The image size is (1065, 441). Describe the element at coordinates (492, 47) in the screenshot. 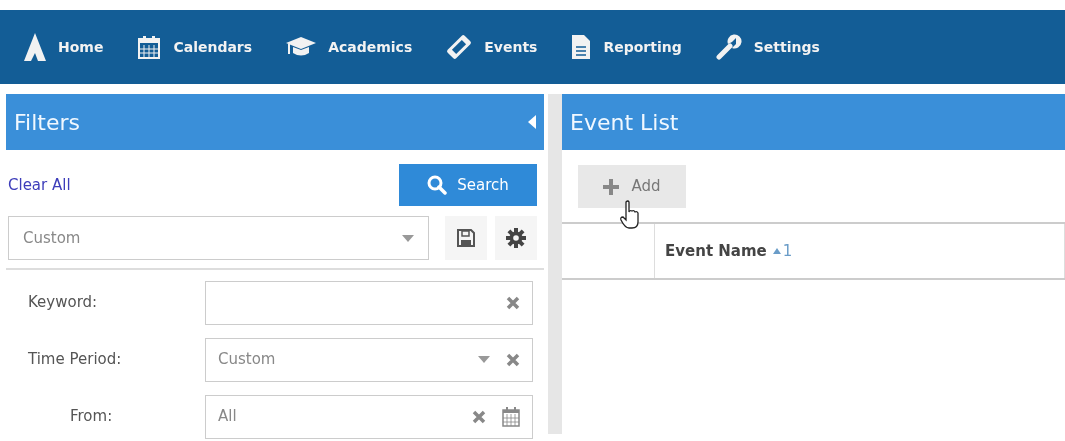

I see `nav-link: Events` at that location.